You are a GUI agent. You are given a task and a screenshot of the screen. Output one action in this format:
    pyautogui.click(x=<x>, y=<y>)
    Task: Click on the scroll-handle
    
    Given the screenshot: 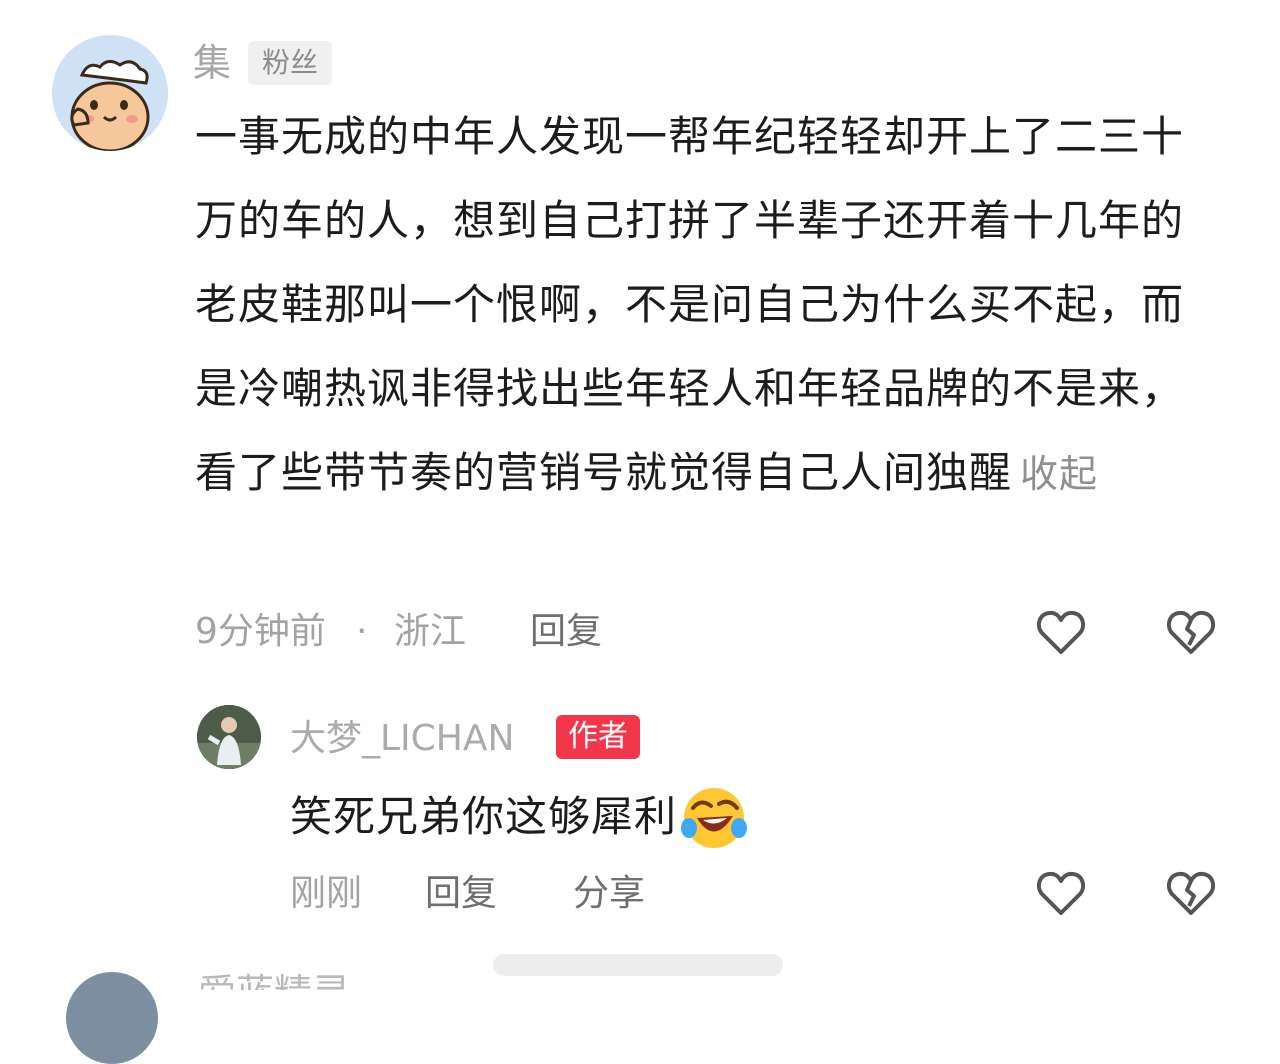 What is the action you would take?
    pyautogui.click(x=638, y=965)
    